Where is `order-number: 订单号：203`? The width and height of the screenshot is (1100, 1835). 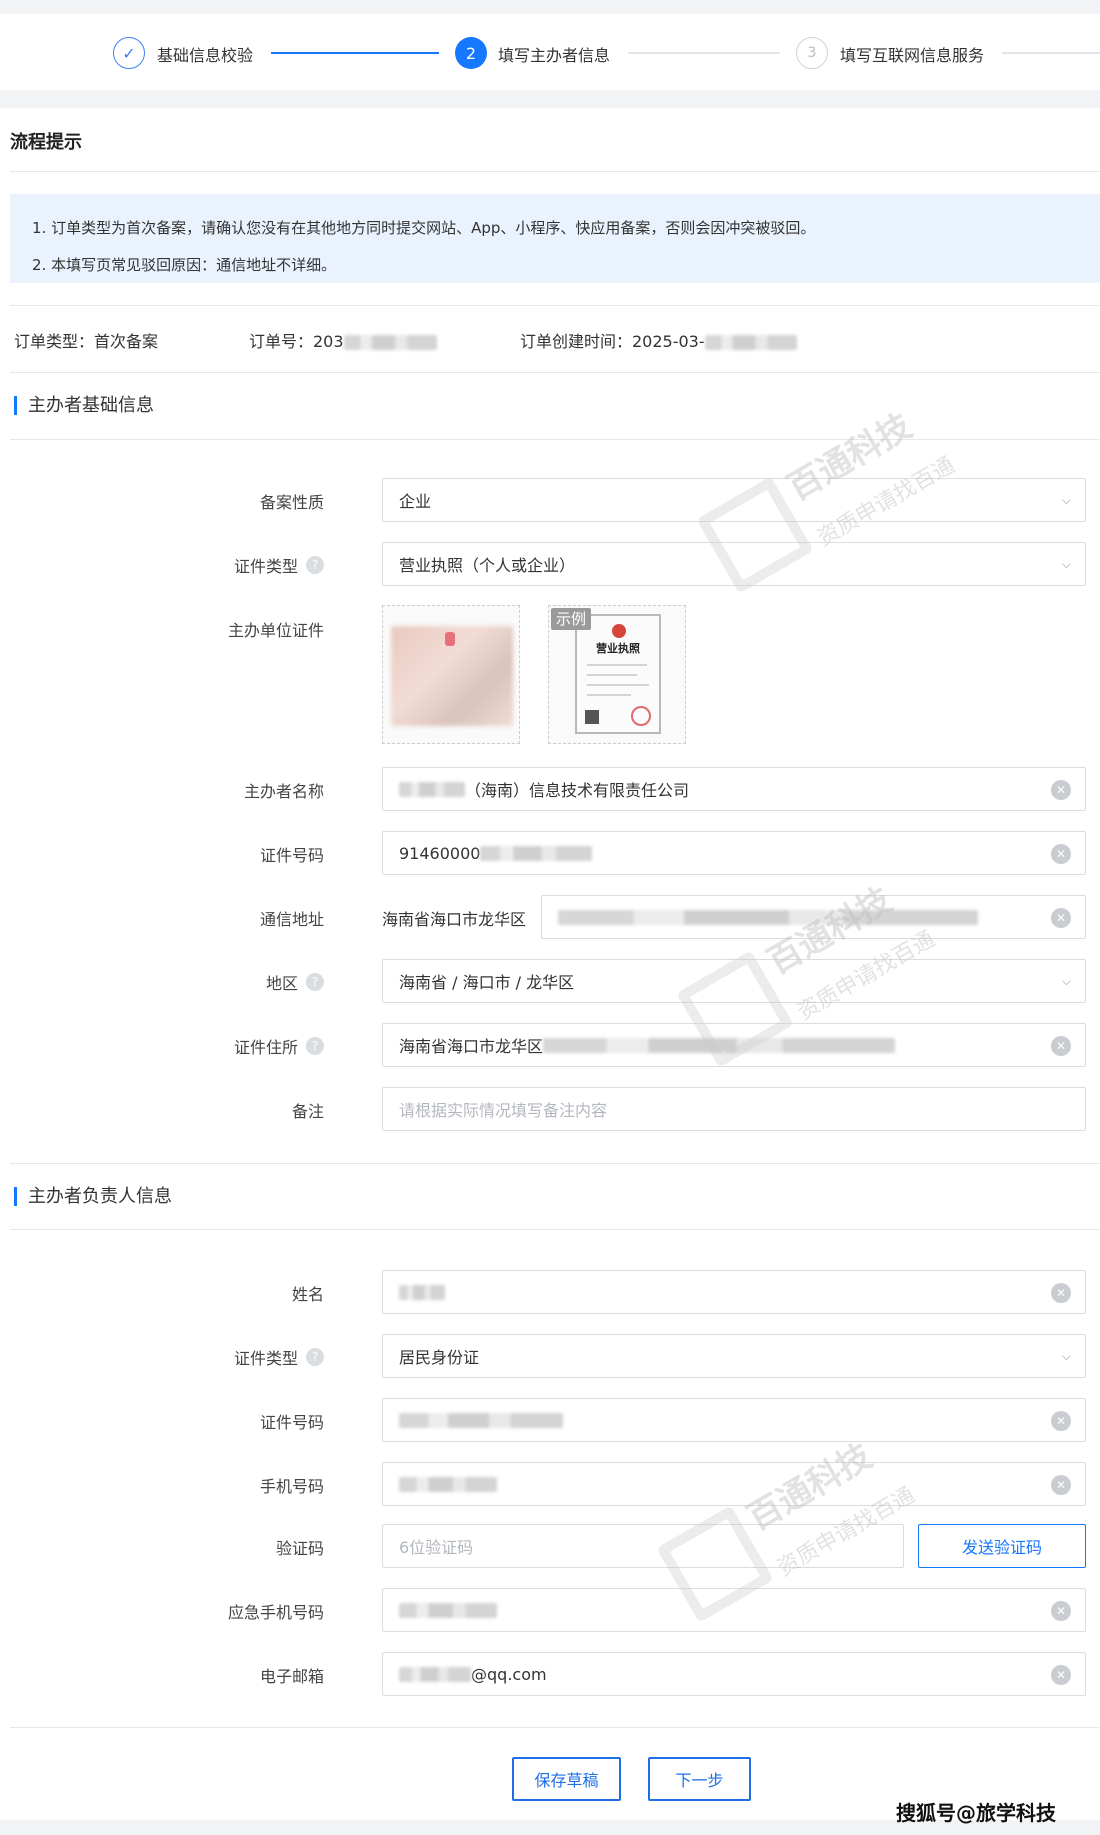
order-number: 订单号：203 is located at coordinates (343, 340).